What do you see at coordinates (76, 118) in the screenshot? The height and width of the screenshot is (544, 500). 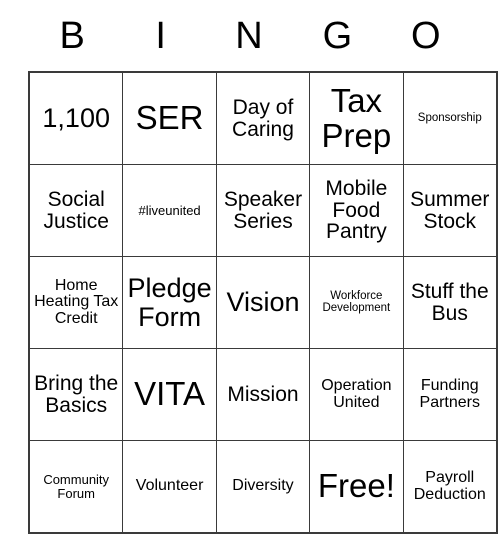 I see `bingo-cell-b1: 1,100` at bounding box center [76, 118].